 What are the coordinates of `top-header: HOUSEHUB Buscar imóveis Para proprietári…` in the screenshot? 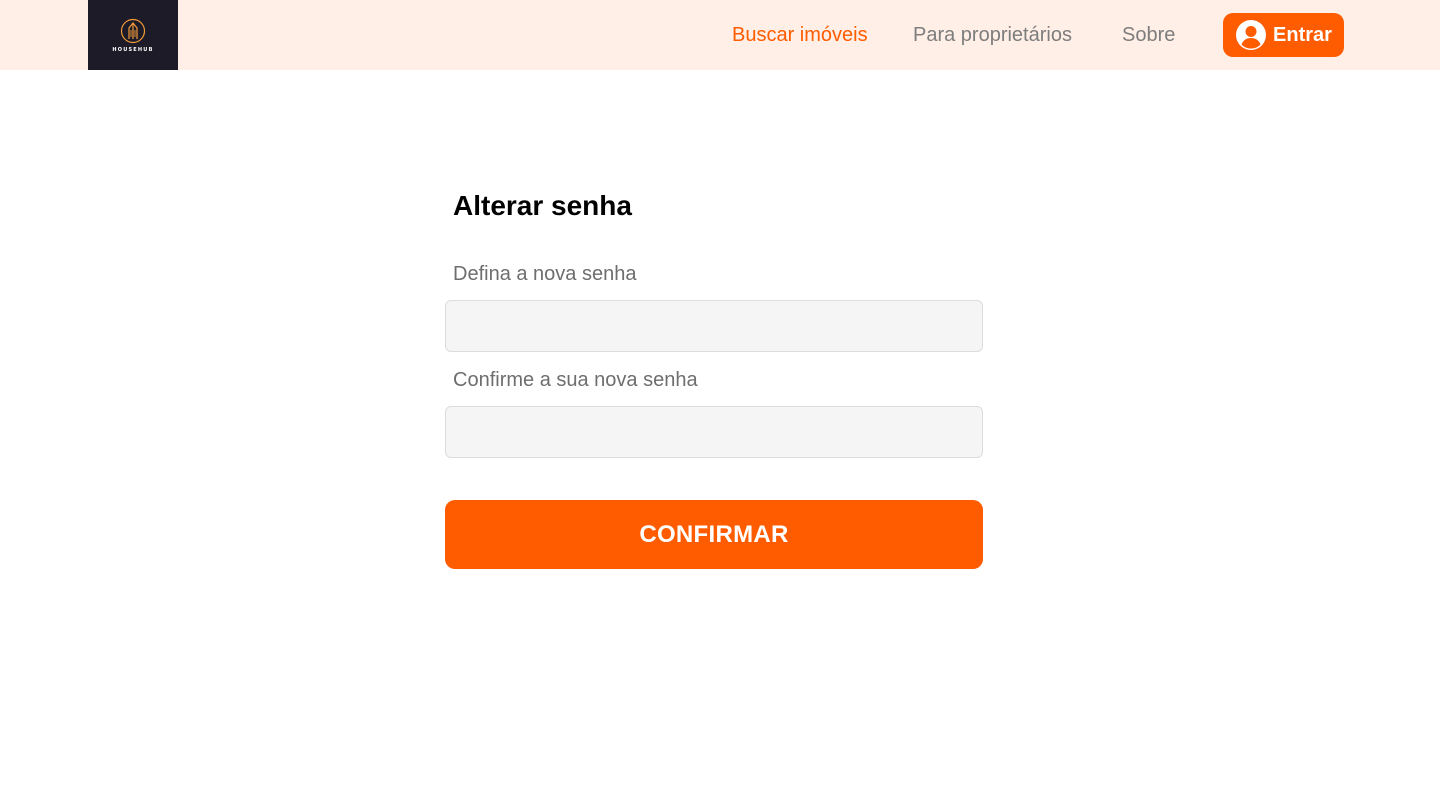 It's located at (720, 35).